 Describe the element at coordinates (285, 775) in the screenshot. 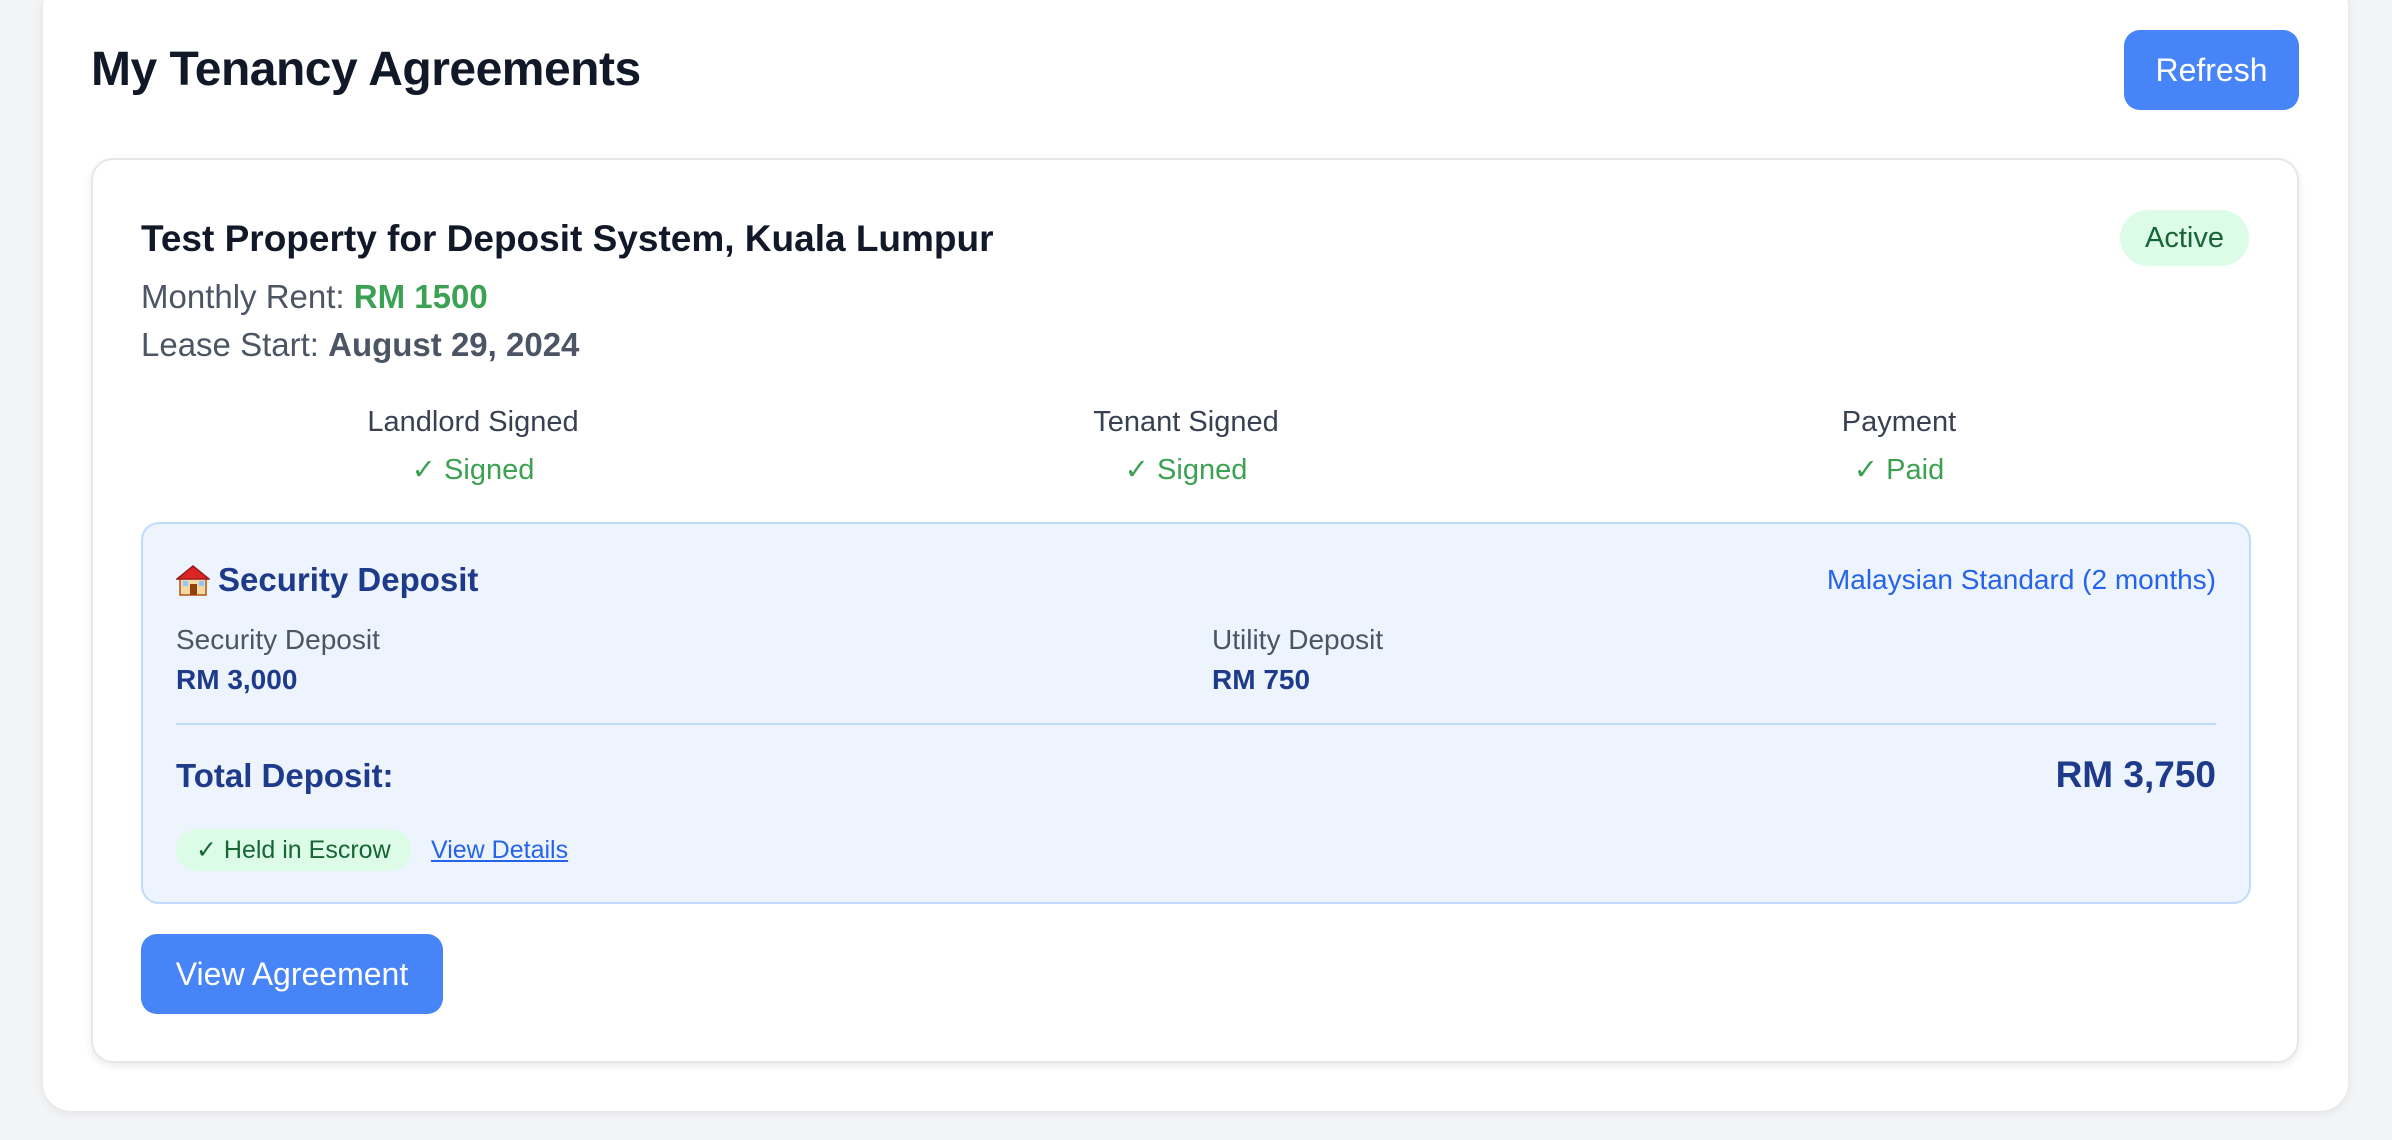

I see `total-deposit-label: Total Deposit:` at that location.